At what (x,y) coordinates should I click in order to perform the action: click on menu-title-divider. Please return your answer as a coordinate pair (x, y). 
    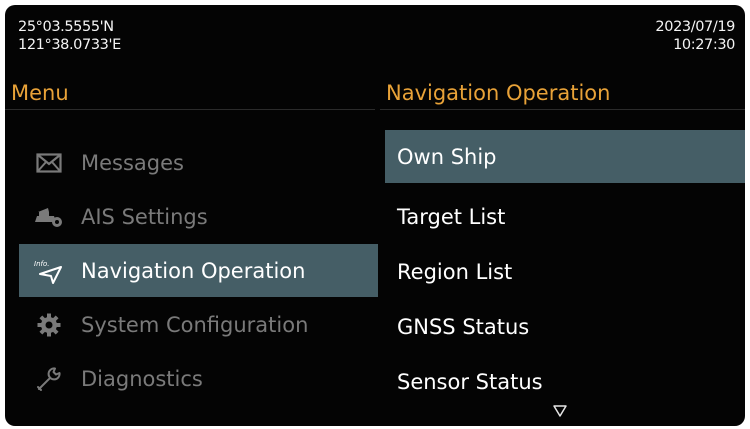
    Looking at the image, I should click on (190, 109).